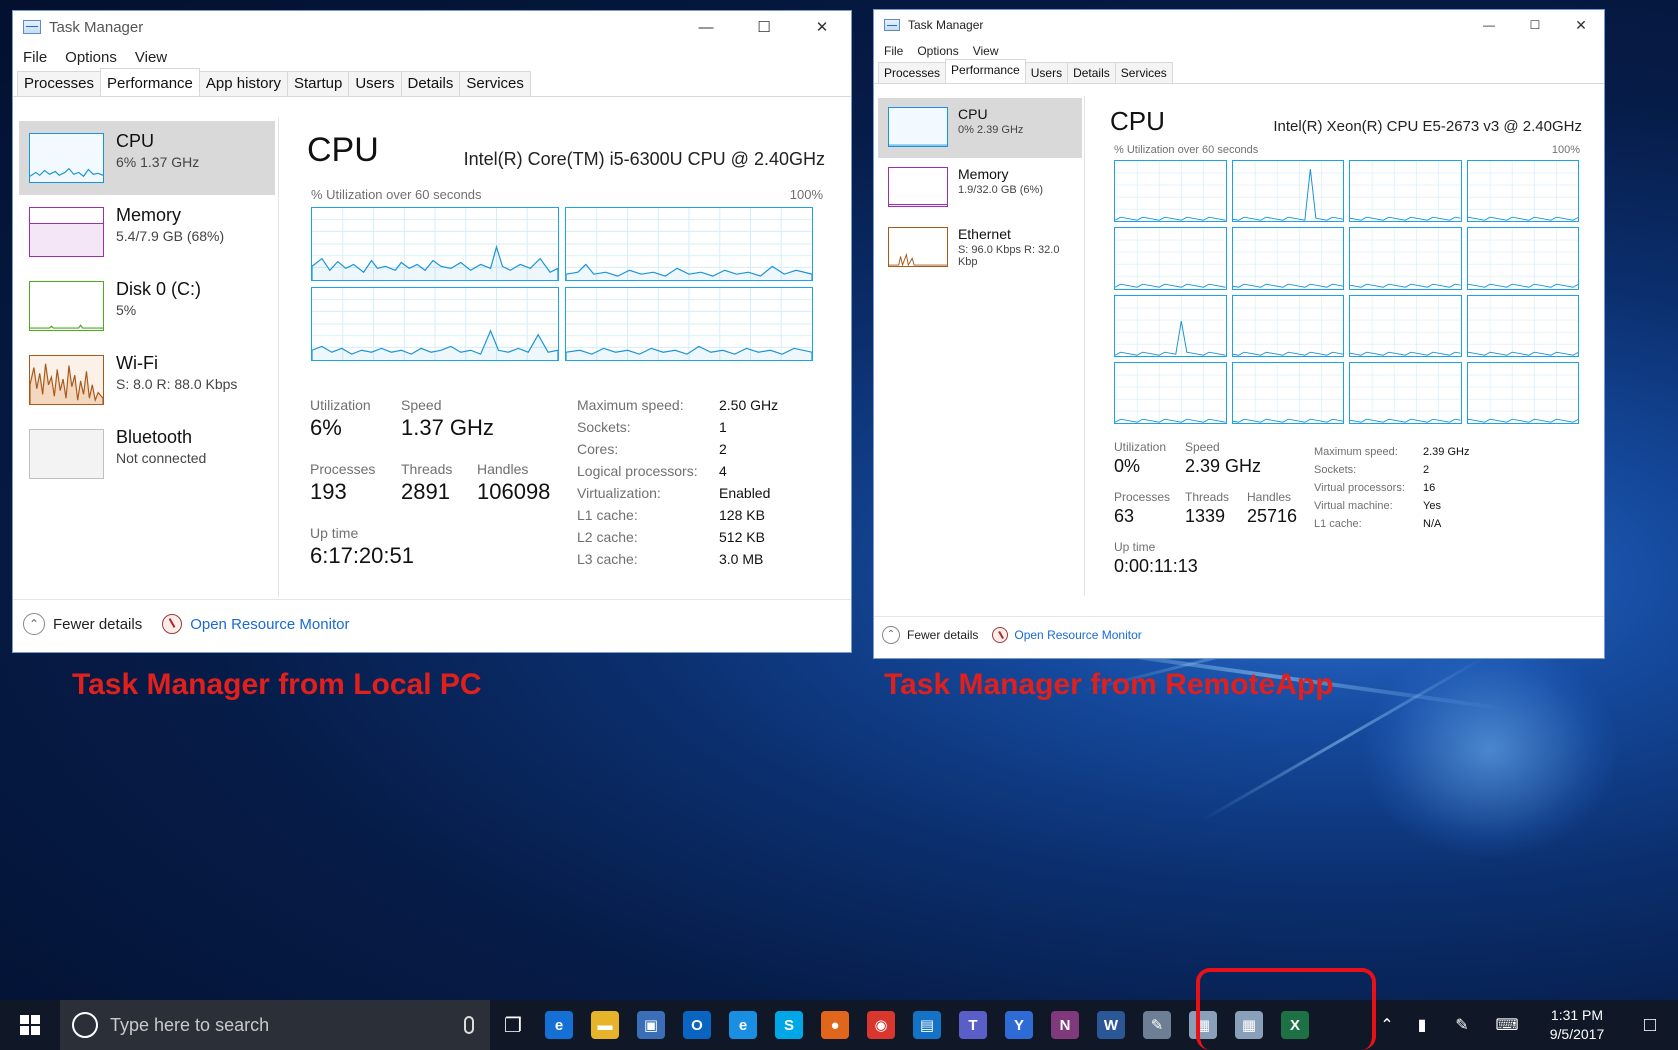  What do you see at coordinates (1577, 1025) in the screenshot?
I see `taskbar-clock: 1:31 PM 9/5/2017` at bounding box center [1577, 1025].